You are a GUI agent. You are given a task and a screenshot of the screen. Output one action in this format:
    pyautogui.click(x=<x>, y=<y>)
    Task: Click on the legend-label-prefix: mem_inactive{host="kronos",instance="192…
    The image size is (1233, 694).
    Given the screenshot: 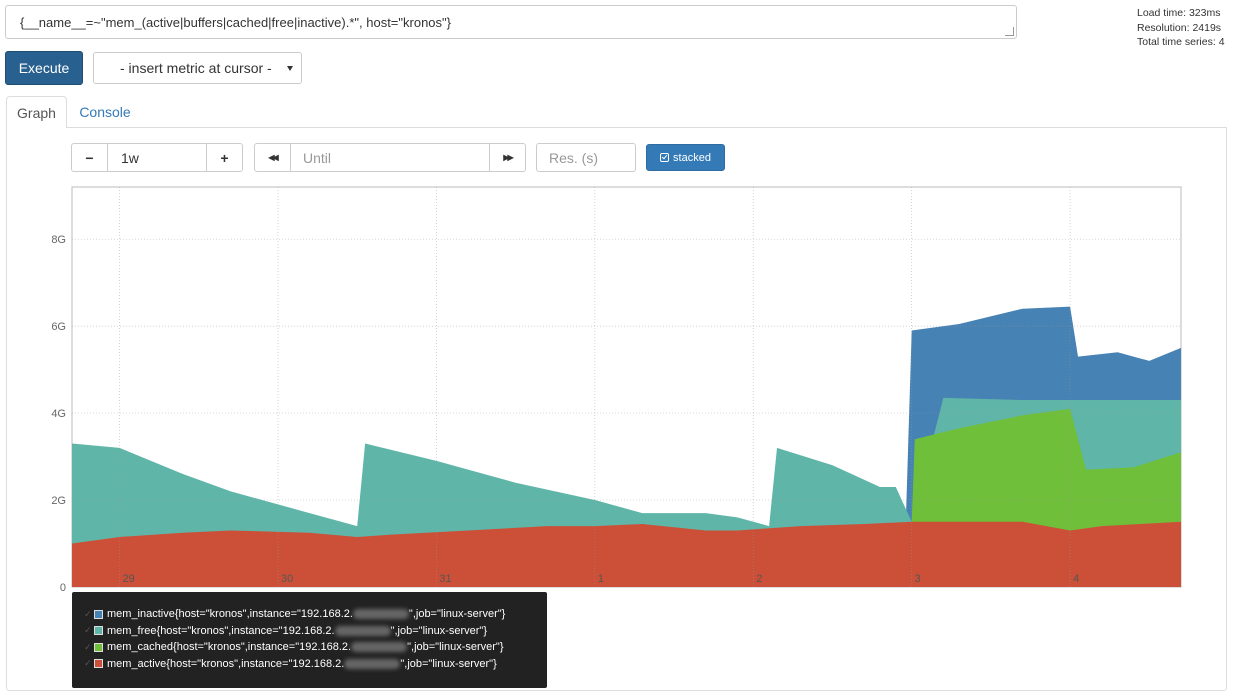 What is the action you would take?
    pyautogui.click(x=230, y=614)
    